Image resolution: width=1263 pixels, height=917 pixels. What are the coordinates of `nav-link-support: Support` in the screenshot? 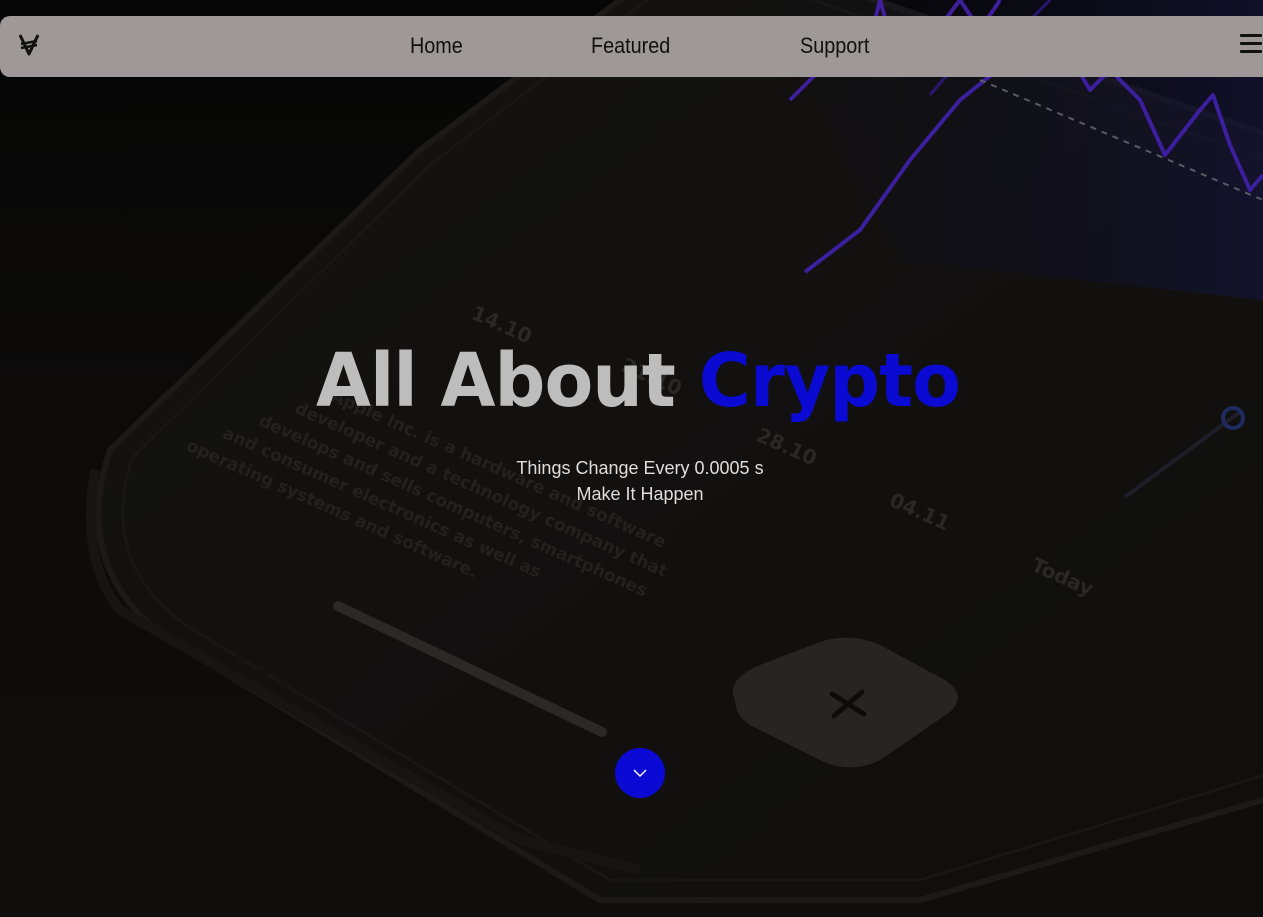 It's located at (834, 46).